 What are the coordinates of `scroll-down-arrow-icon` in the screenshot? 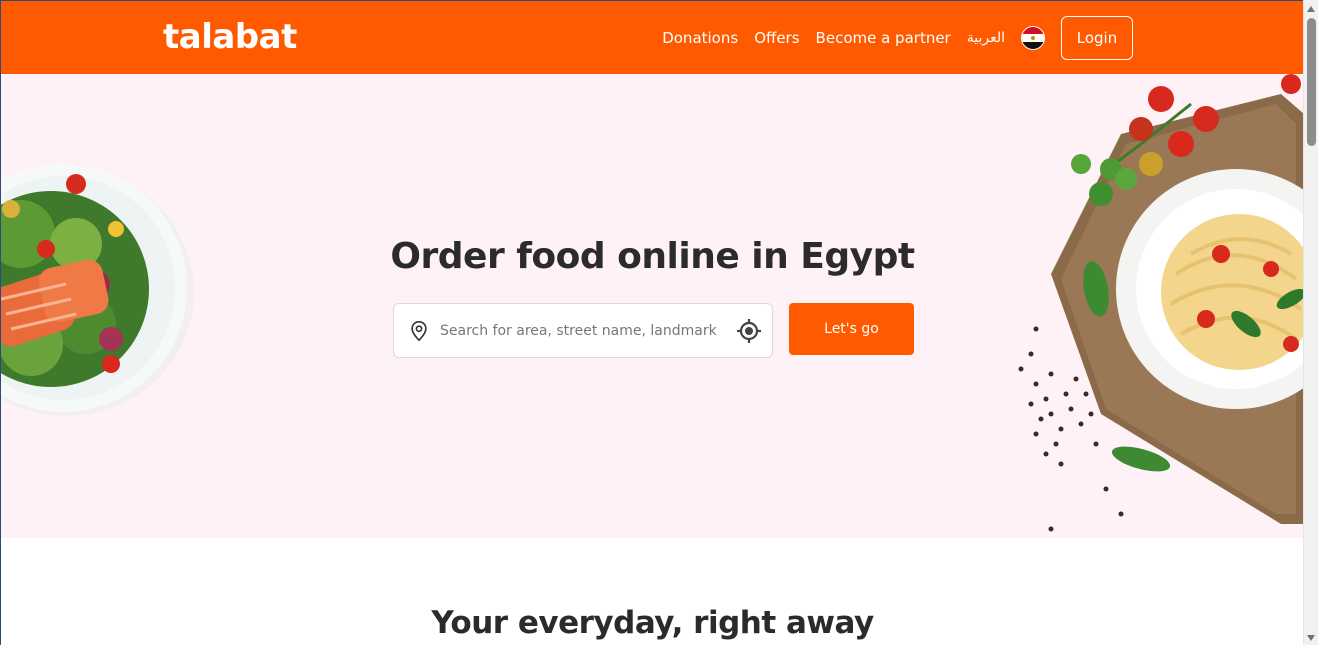 It's located at (1311, 638).